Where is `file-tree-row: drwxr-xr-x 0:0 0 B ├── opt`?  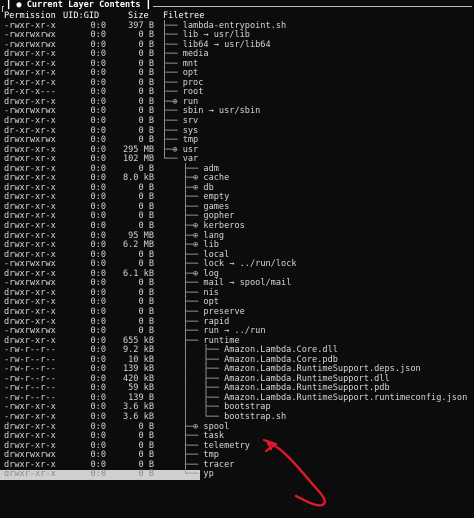 file-tree-row: drwxr-xr-x 0:0 0 B ├── opt is located at coordinates (237, 74).